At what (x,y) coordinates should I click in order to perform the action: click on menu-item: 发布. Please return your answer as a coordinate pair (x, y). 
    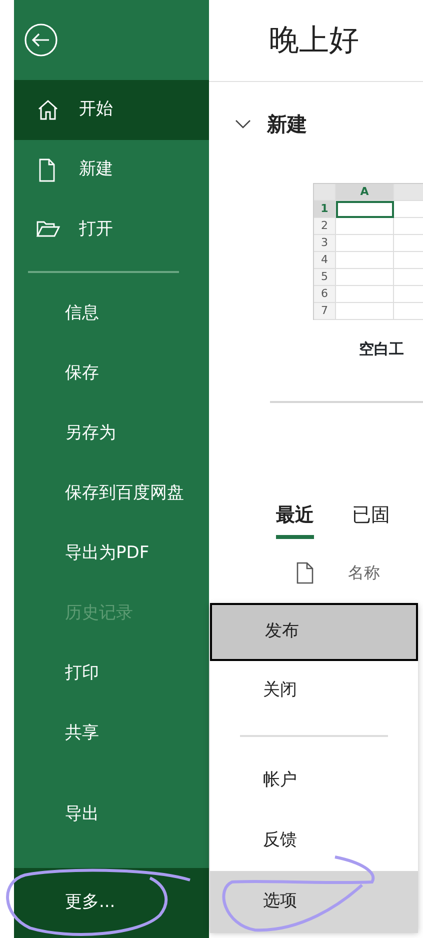
    Looking at the image, I should click on (314, 632).